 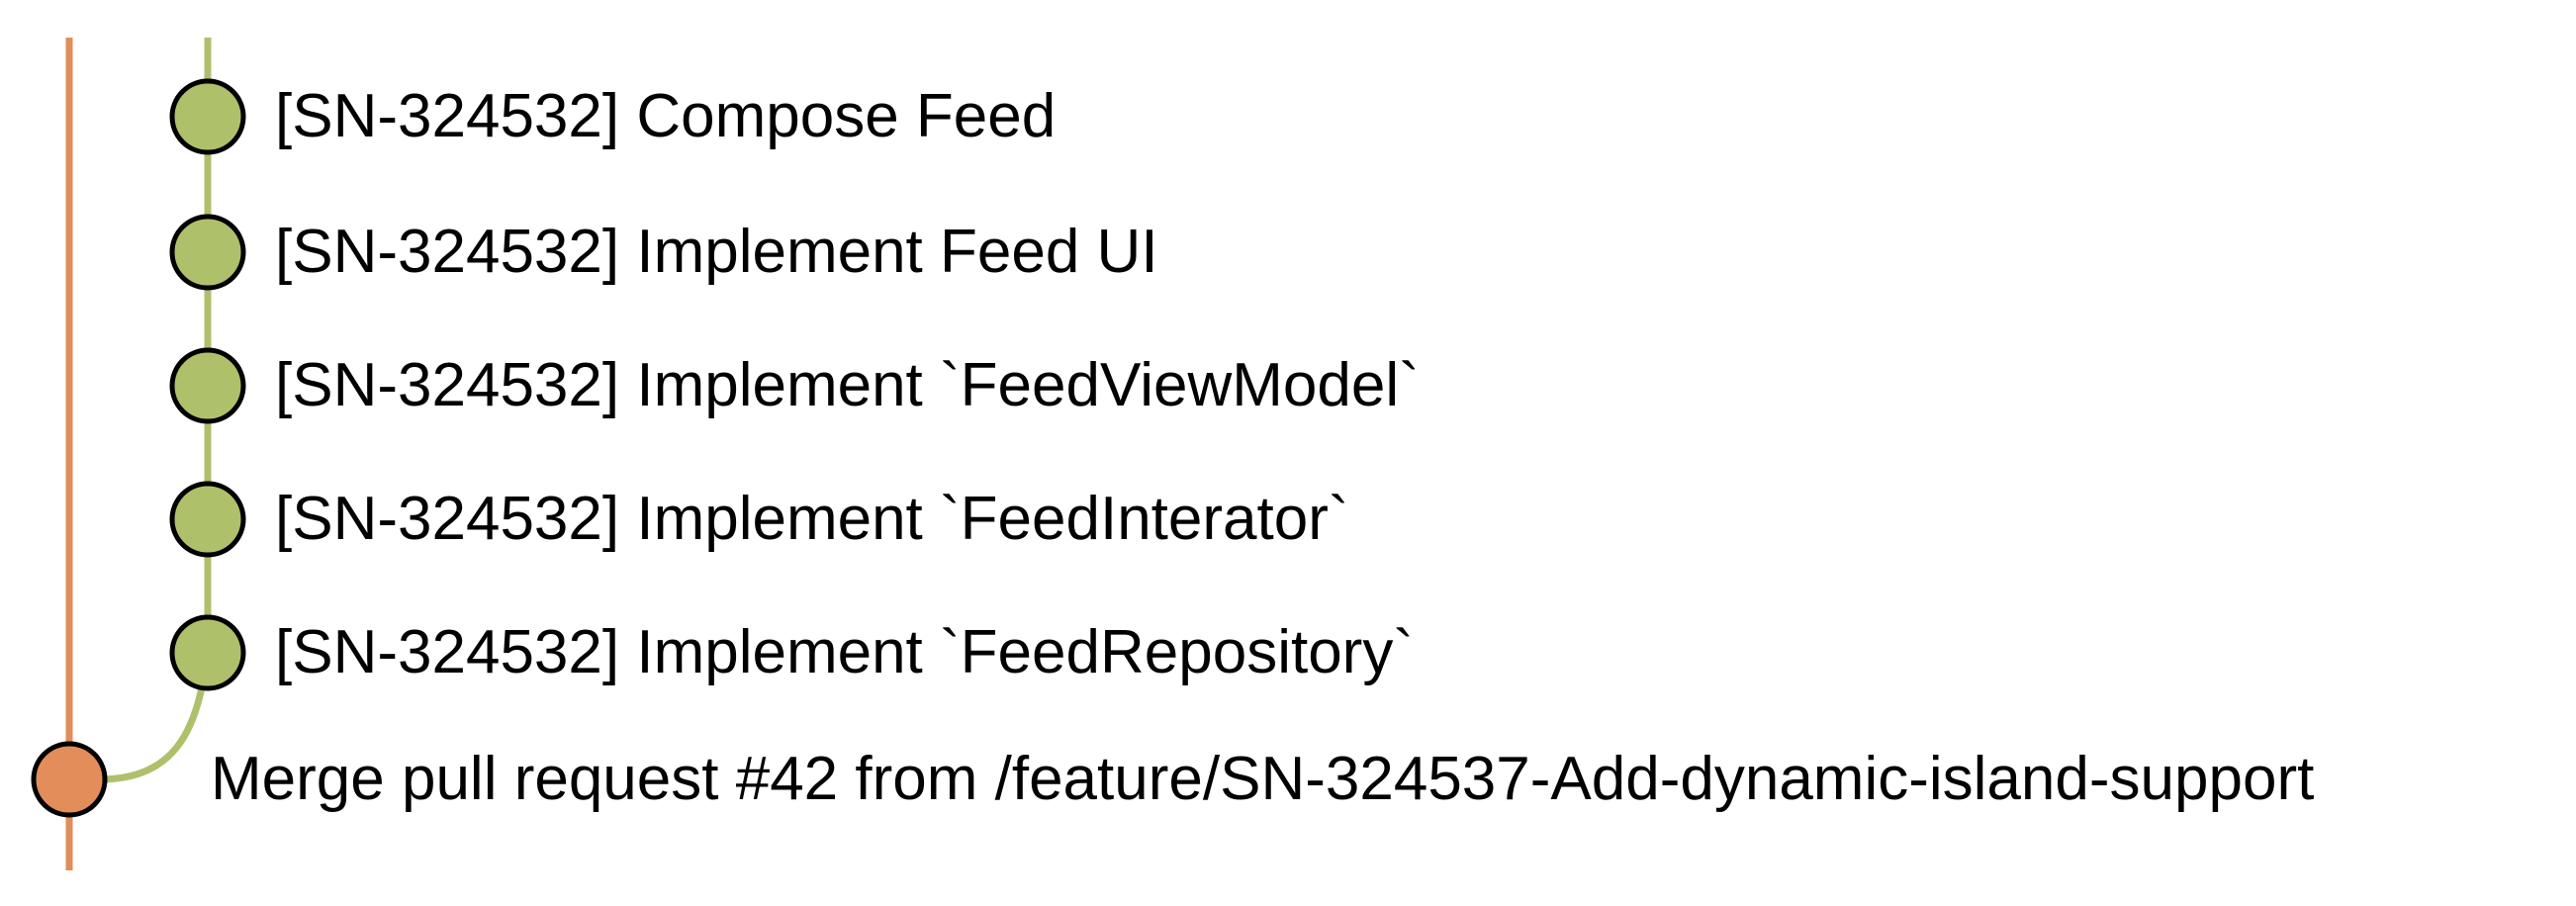 I want to click on commit-label-compose-feed: [SN-324532] Compose Feed, so click(x=666, y=116).